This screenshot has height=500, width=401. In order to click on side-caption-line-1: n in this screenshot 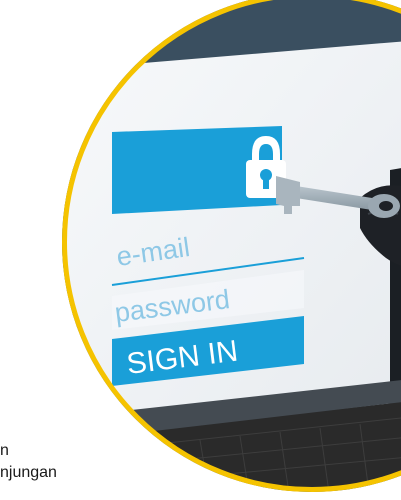, I will do `click(4, 450)`.